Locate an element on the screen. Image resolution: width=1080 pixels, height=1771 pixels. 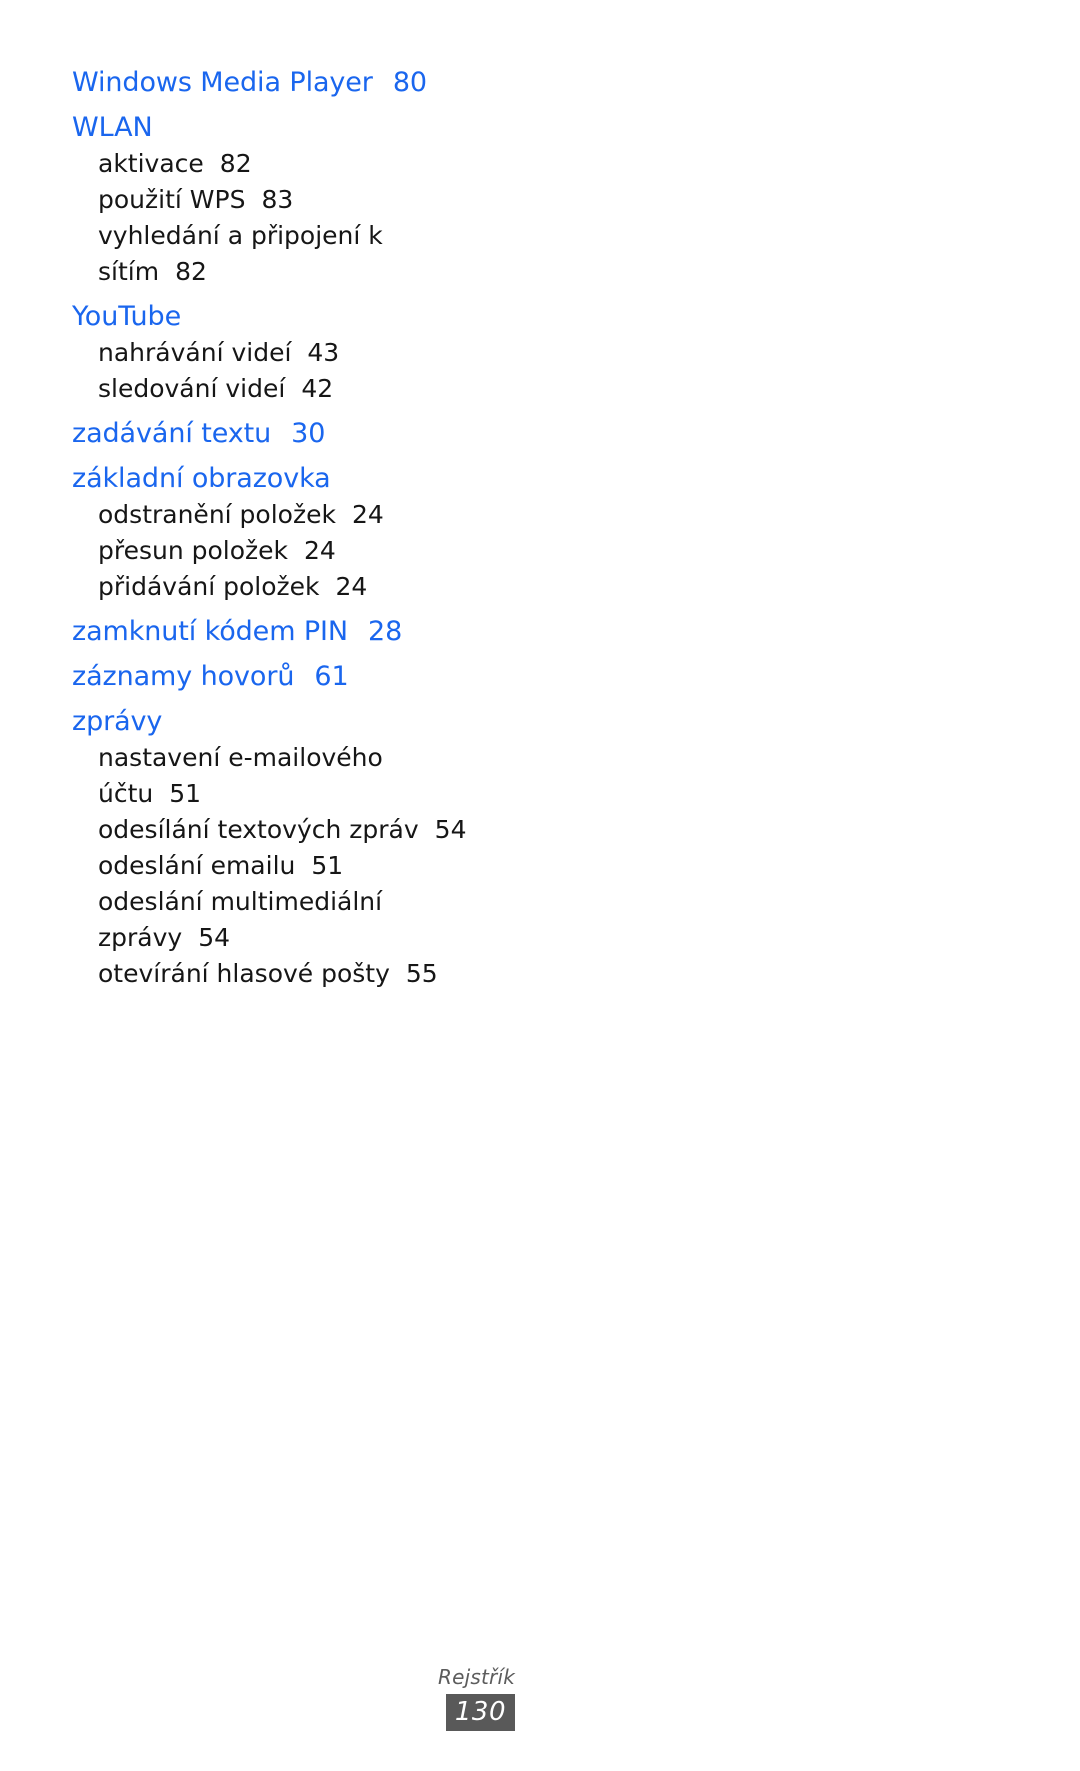
index-sub-entry: odesílání textových zpráv 54 is located at coordinates (282, 830).